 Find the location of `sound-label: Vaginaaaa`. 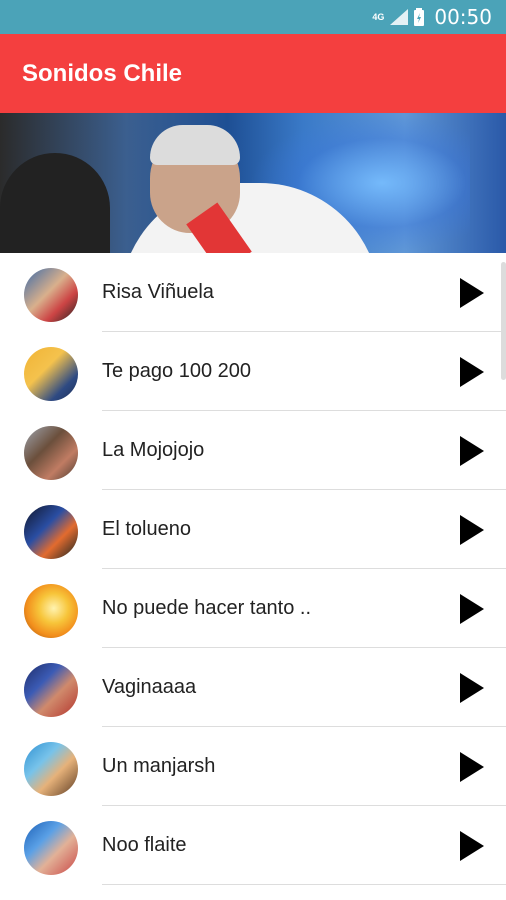

sound-label: Vaginaaaa is located at coordinates (149, 687).